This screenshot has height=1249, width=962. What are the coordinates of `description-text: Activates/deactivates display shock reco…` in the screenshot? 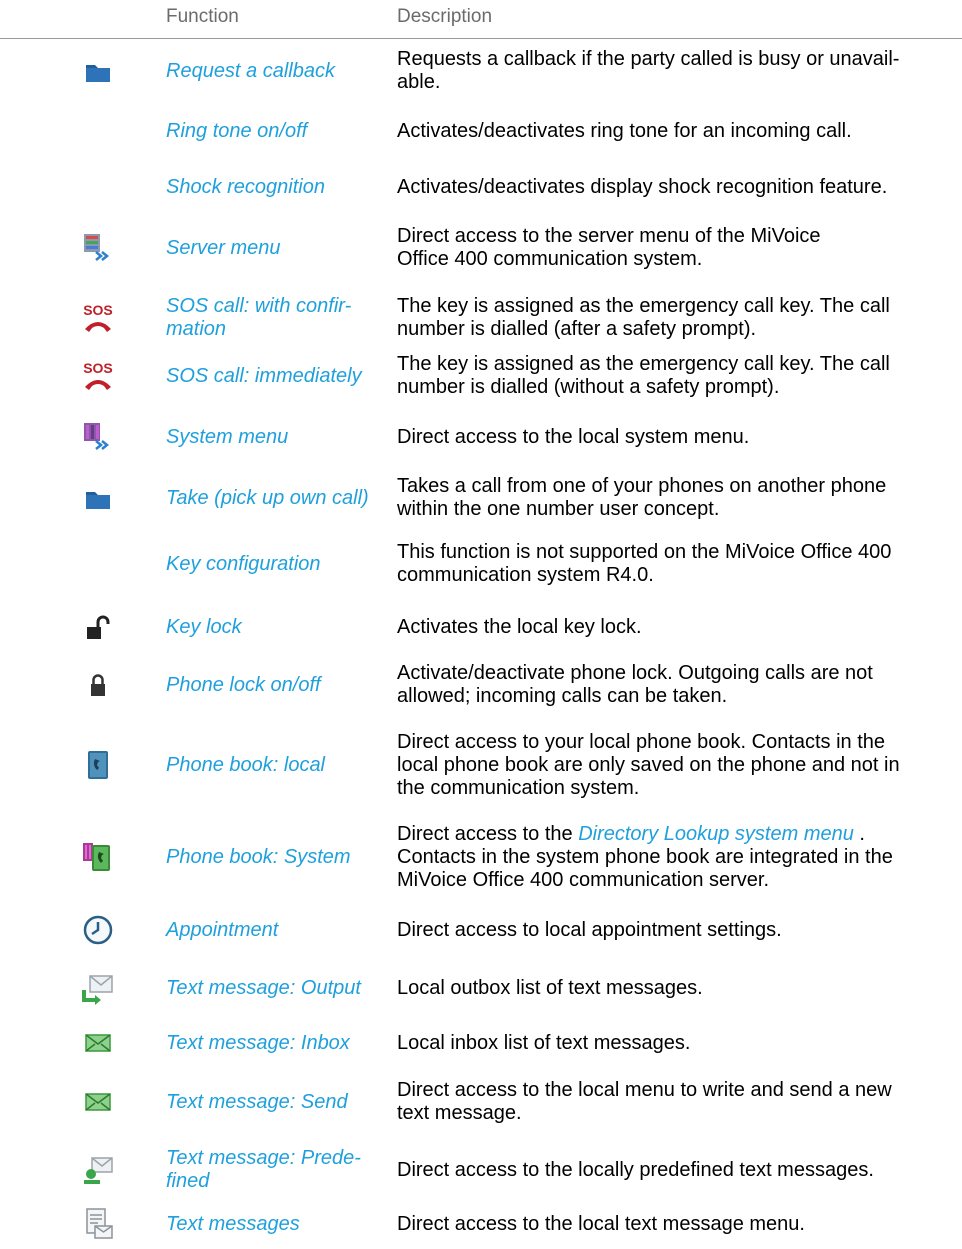 It's located at (642, 186).